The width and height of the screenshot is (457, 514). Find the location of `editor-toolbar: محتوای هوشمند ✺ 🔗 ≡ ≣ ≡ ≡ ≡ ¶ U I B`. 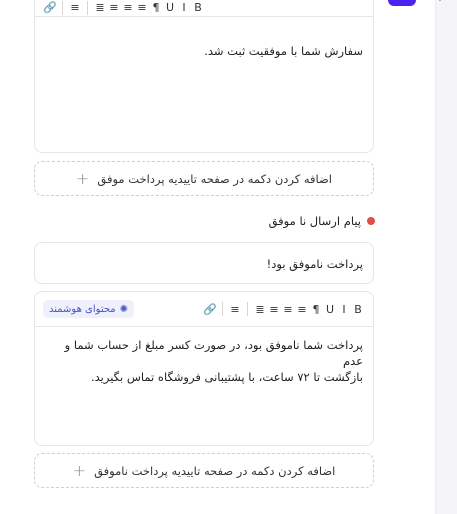

editor-toolbar: محتوای هوشمند ✺ 🔗 ≡ ≣ ≡ ≡ ≡ ¶ U I B is located at coordinates (204, 309).